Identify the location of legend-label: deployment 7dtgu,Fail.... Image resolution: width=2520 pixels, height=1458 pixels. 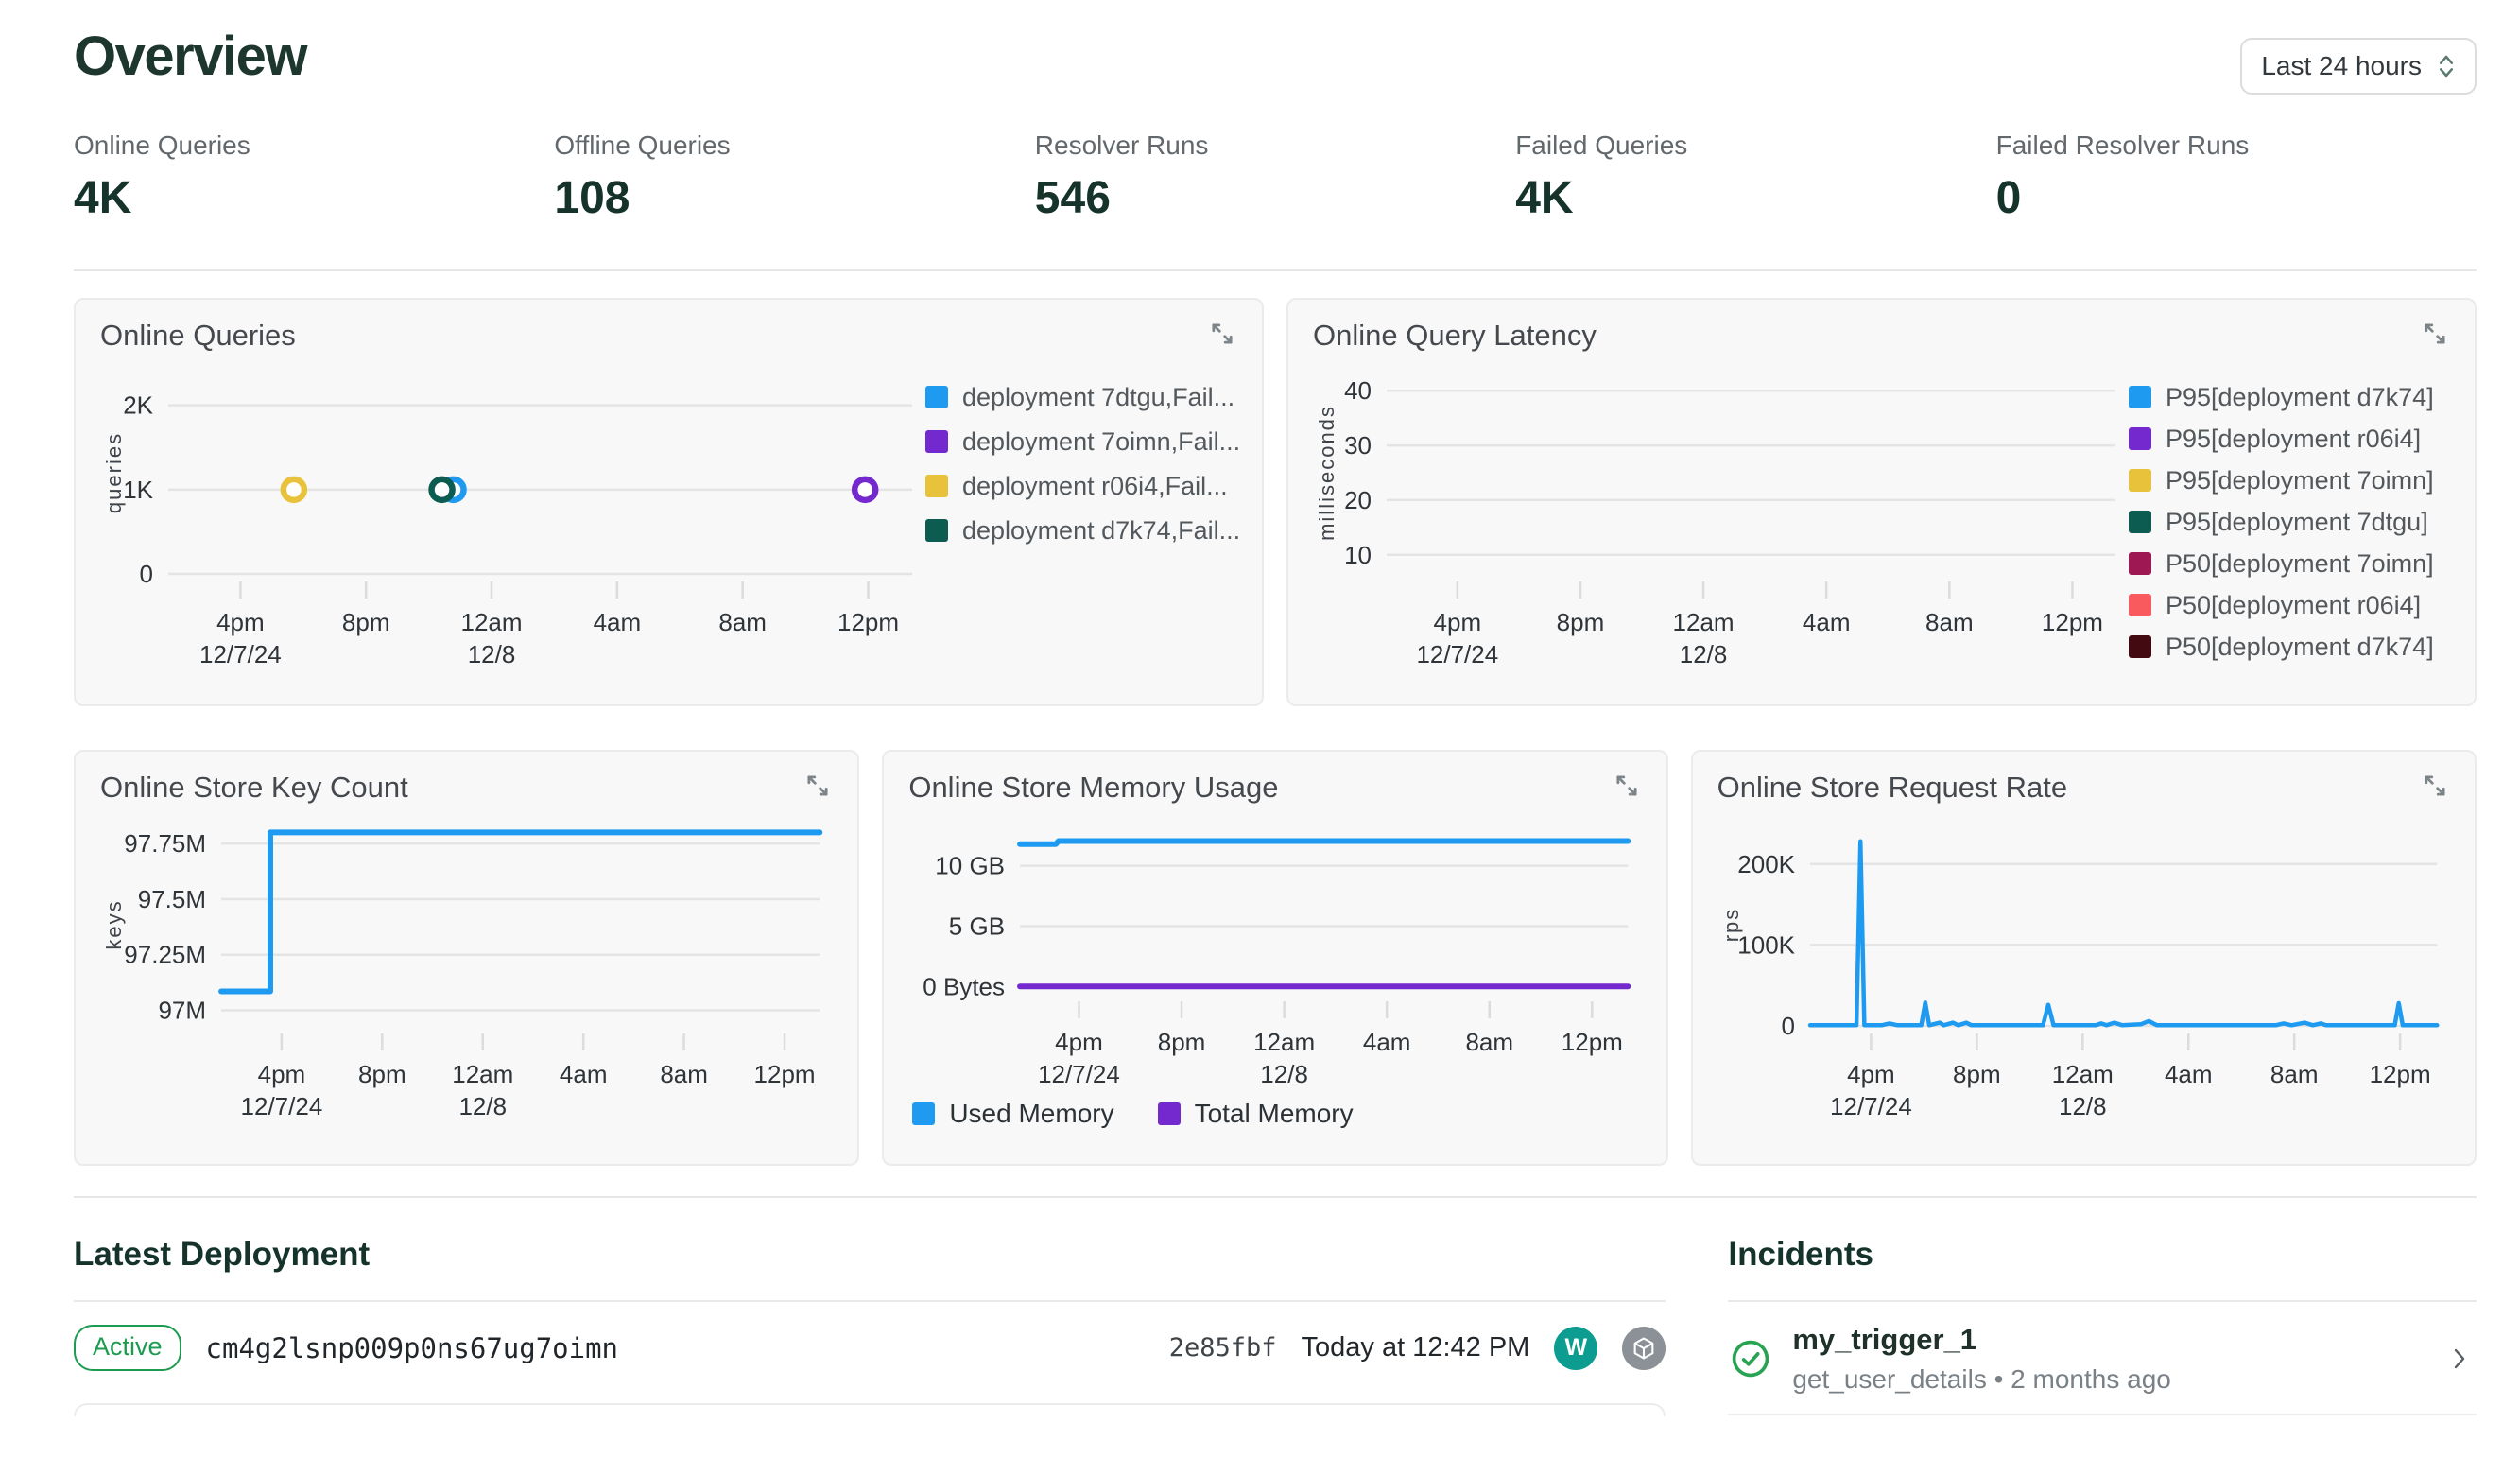
(1098, 396).